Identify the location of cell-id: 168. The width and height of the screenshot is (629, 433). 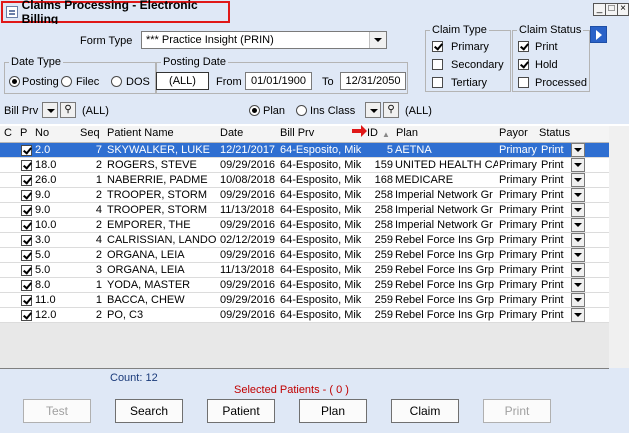
(383, 180).